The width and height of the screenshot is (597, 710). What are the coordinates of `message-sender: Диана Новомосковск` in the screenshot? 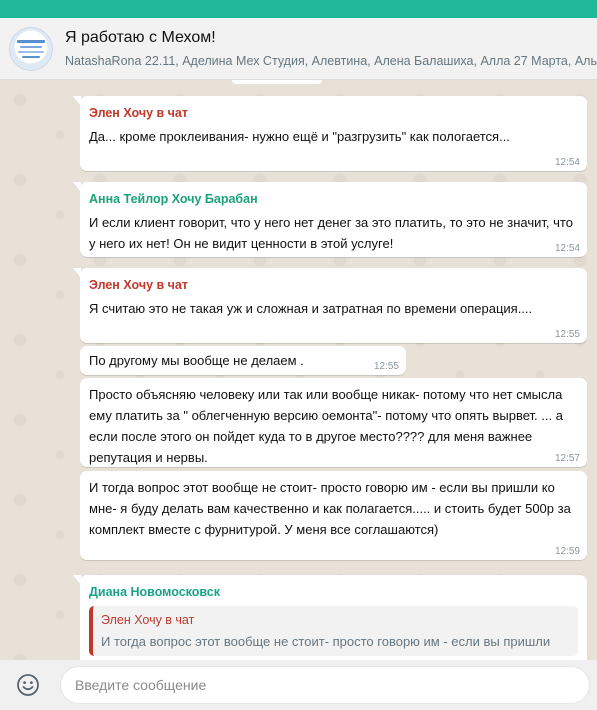 It's located at (333, 592).